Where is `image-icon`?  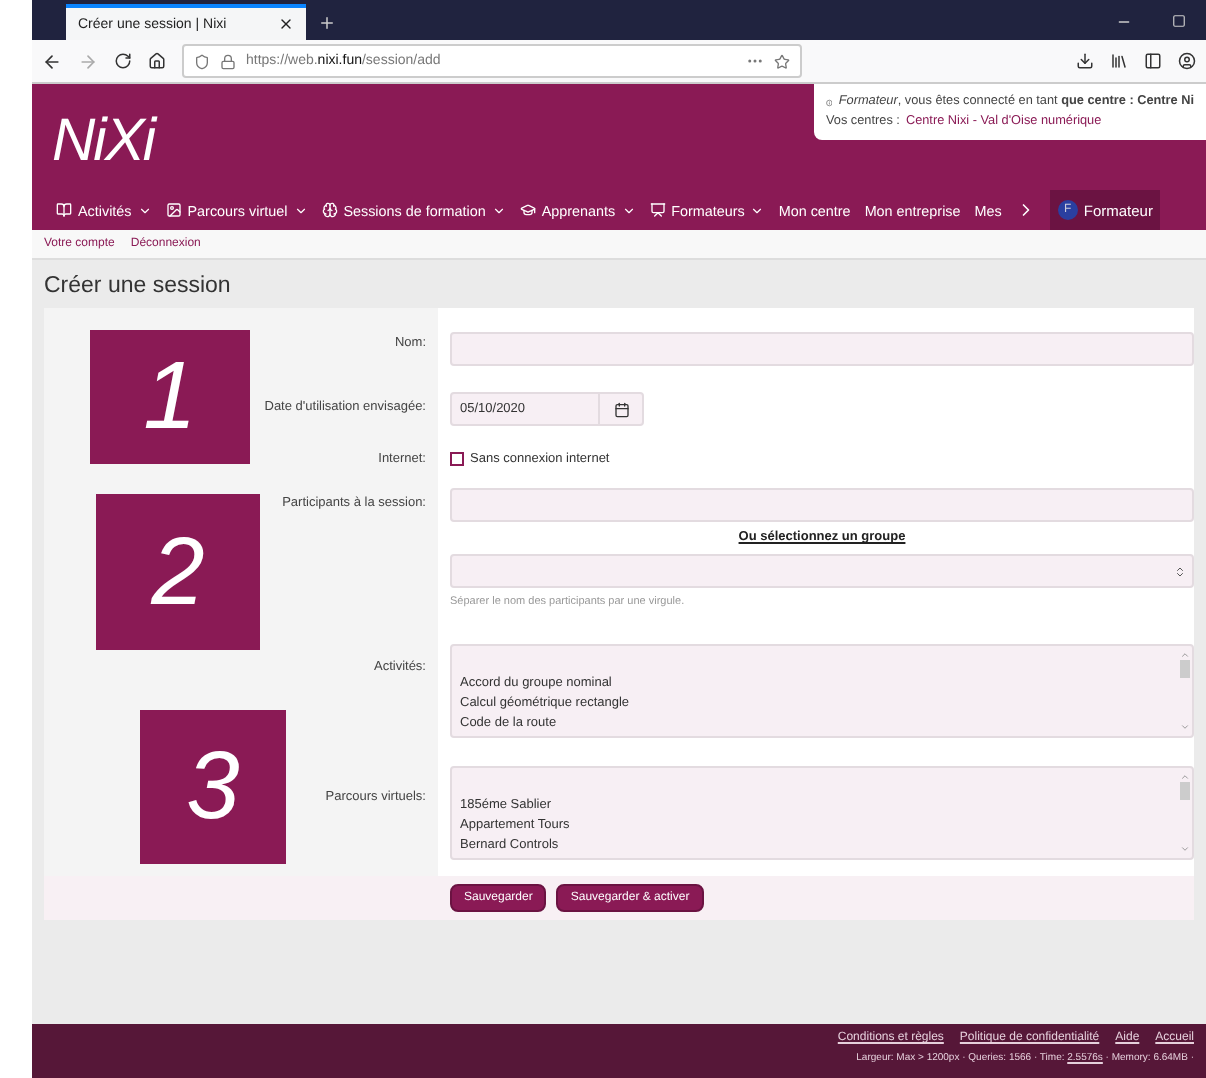
image-icon is located at coordinates (173, 210).